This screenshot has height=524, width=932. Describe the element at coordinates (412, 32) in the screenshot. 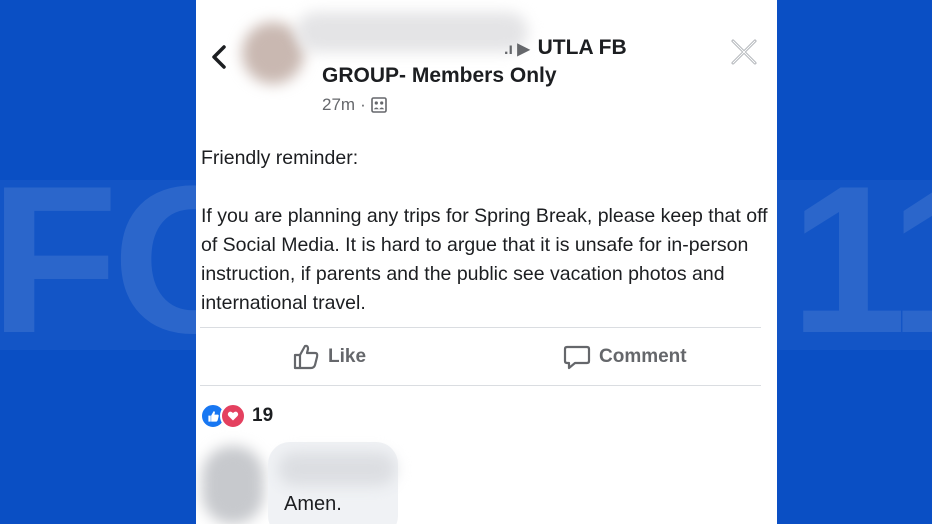

I see `poster-name-redacted` at that location.